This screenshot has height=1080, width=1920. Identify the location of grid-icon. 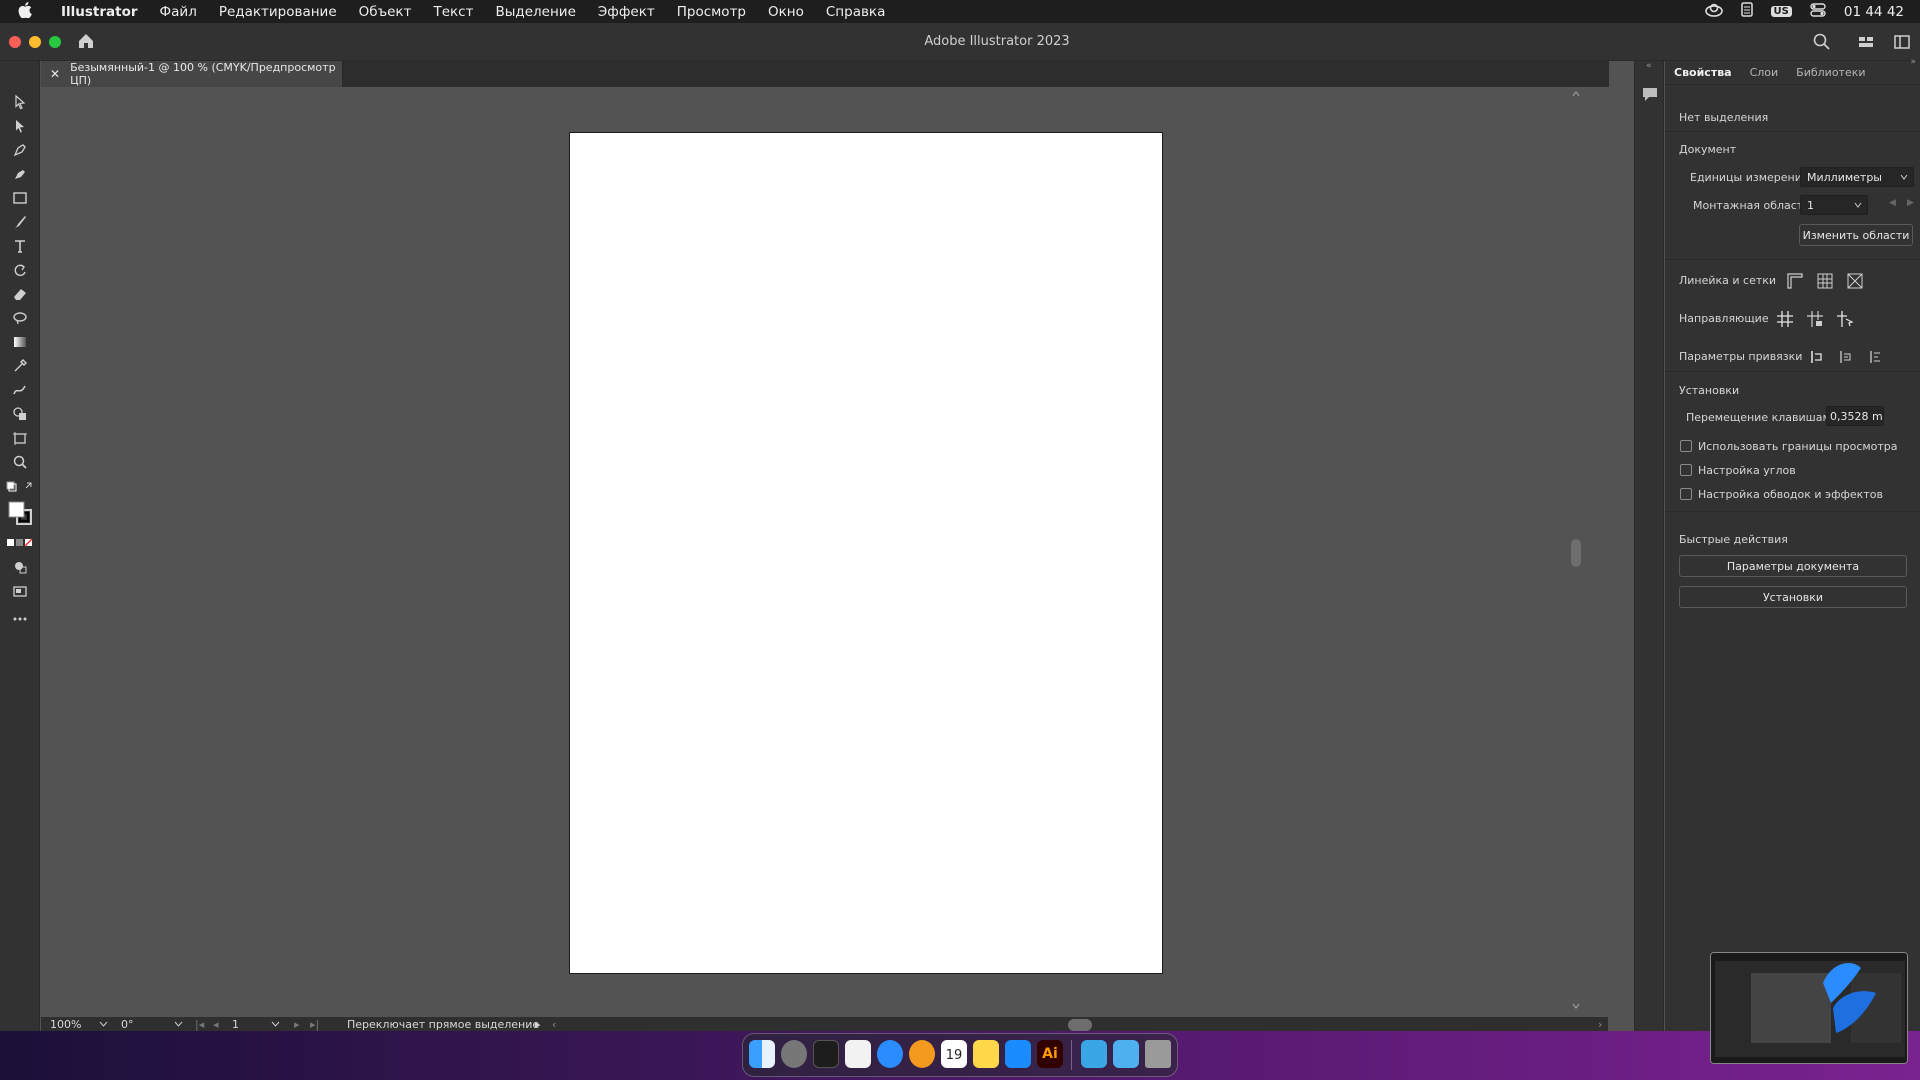
(1825, 281).